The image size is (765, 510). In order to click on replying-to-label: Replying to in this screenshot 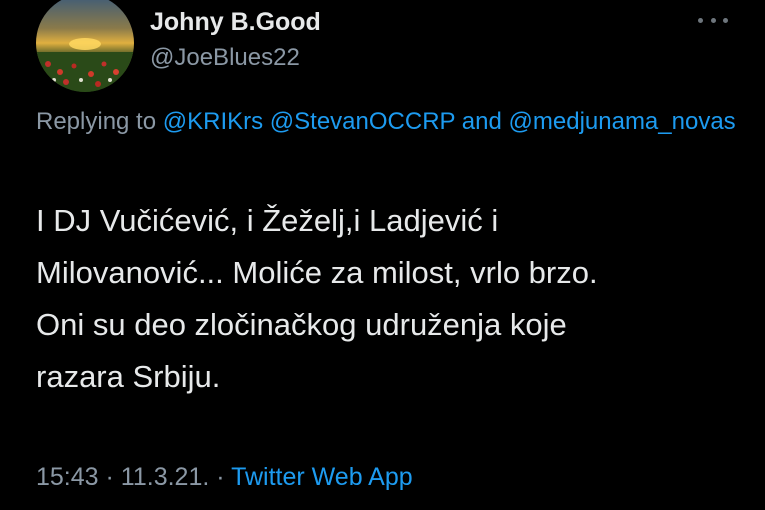, I will do `click(96, 121)`.